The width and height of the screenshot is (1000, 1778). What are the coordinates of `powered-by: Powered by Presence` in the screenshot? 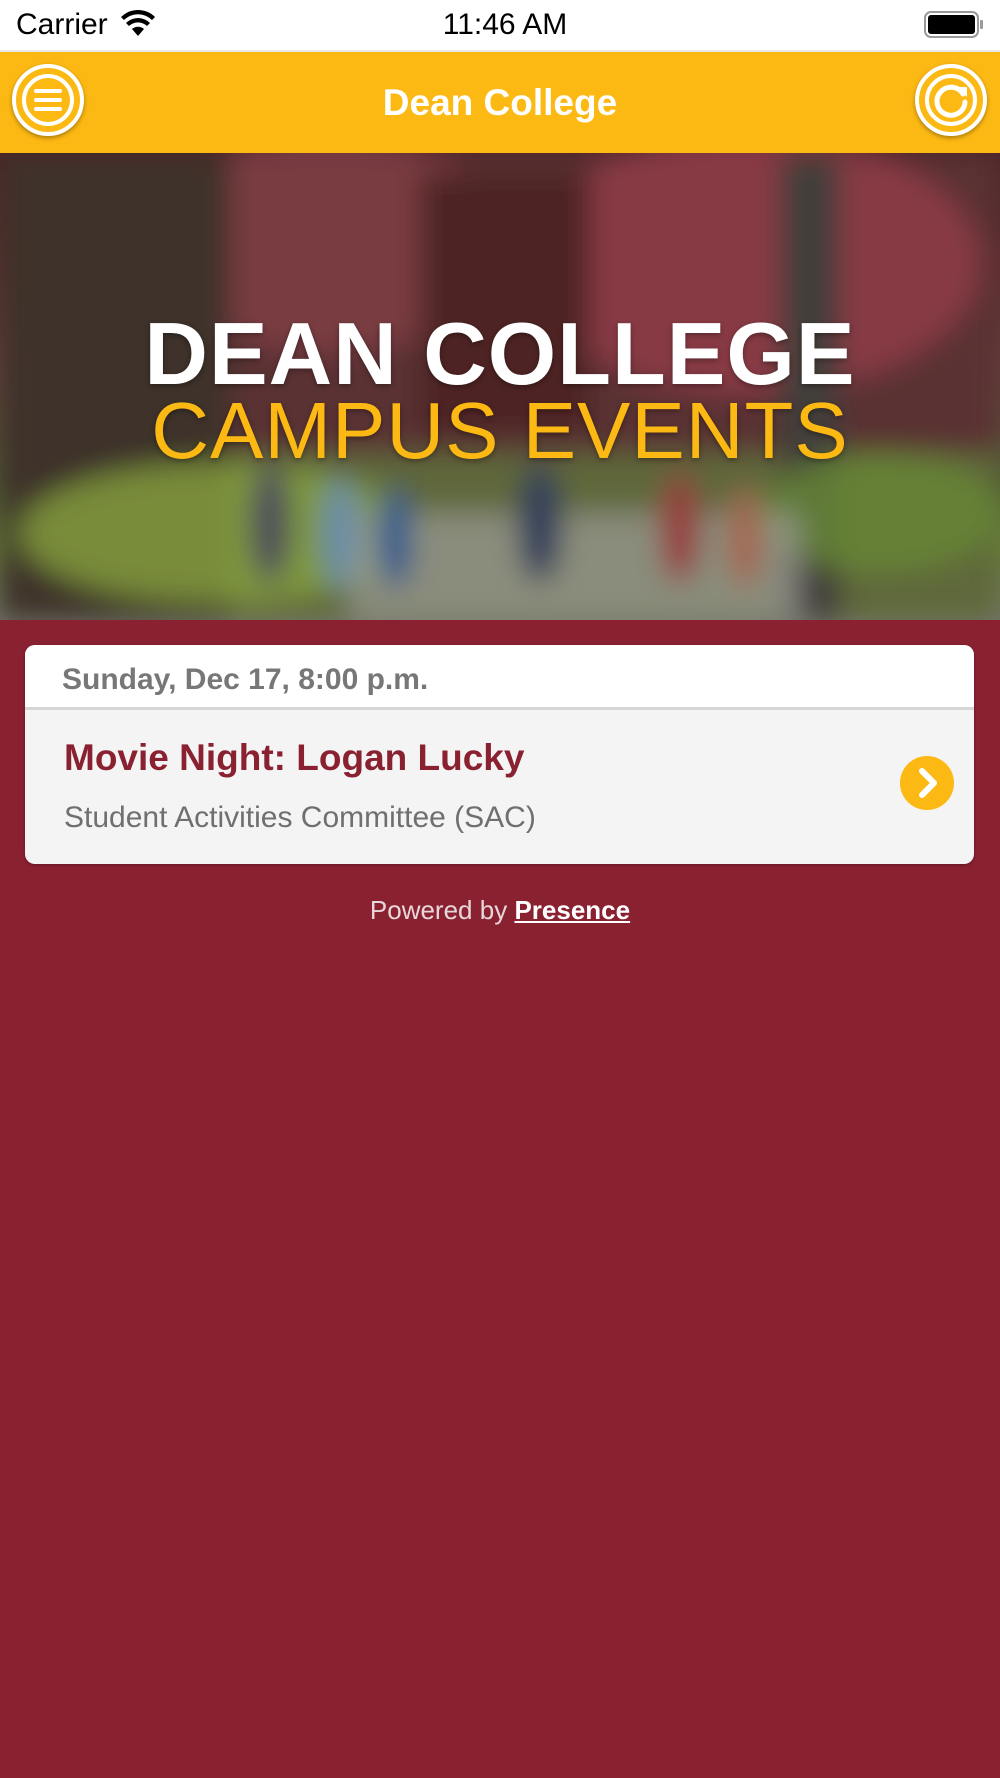 It's located at (500, 910).